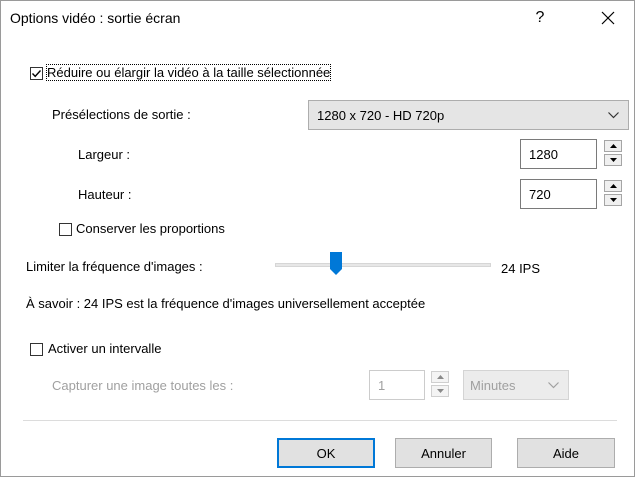 Image resolution: width=635 pixels, height=477 pixels. I want to click on close-button, so click(608, 18).